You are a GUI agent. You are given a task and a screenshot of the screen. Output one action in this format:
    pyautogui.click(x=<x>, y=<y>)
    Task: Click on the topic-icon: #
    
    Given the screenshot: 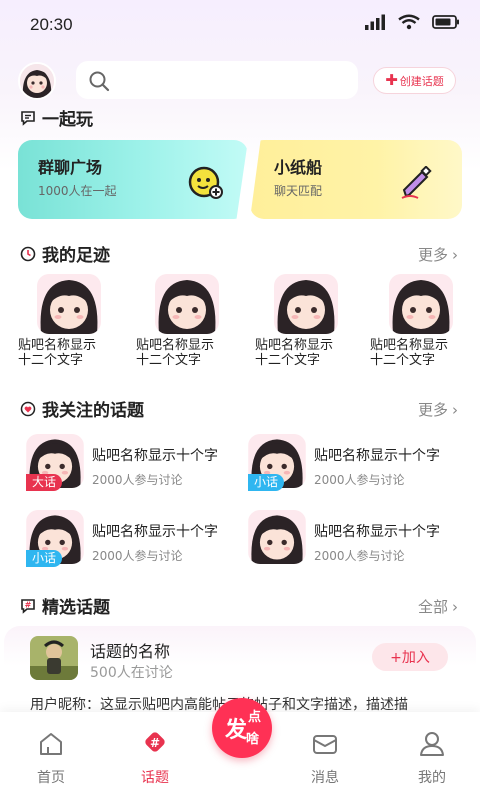 What is the action you would take?
    pyautogui.click(x=155, y=742)
    